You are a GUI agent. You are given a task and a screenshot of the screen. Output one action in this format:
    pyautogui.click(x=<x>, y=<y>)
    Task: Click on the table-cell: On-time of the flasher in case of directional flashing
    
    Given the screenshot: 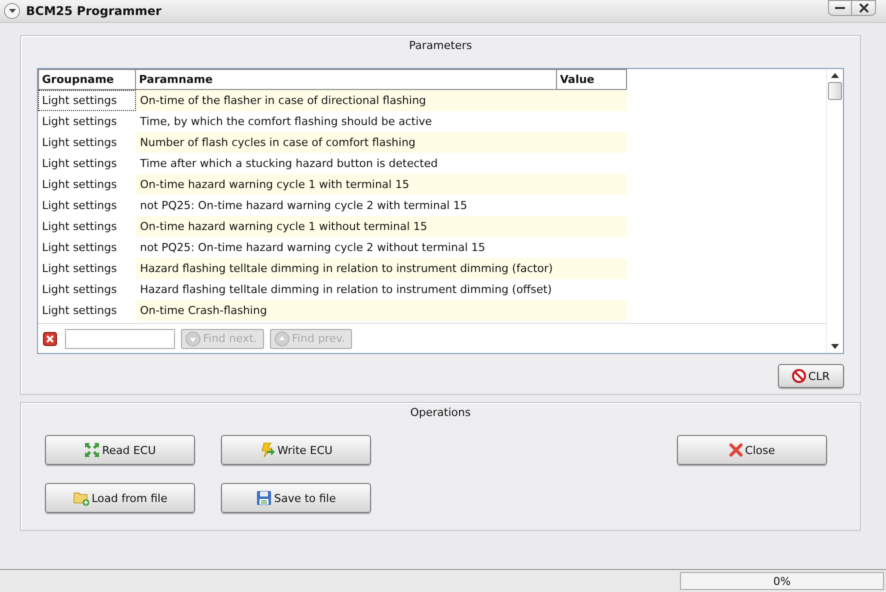 What is the action you would take?
    pyautogui.click(x=346, y=100)
    